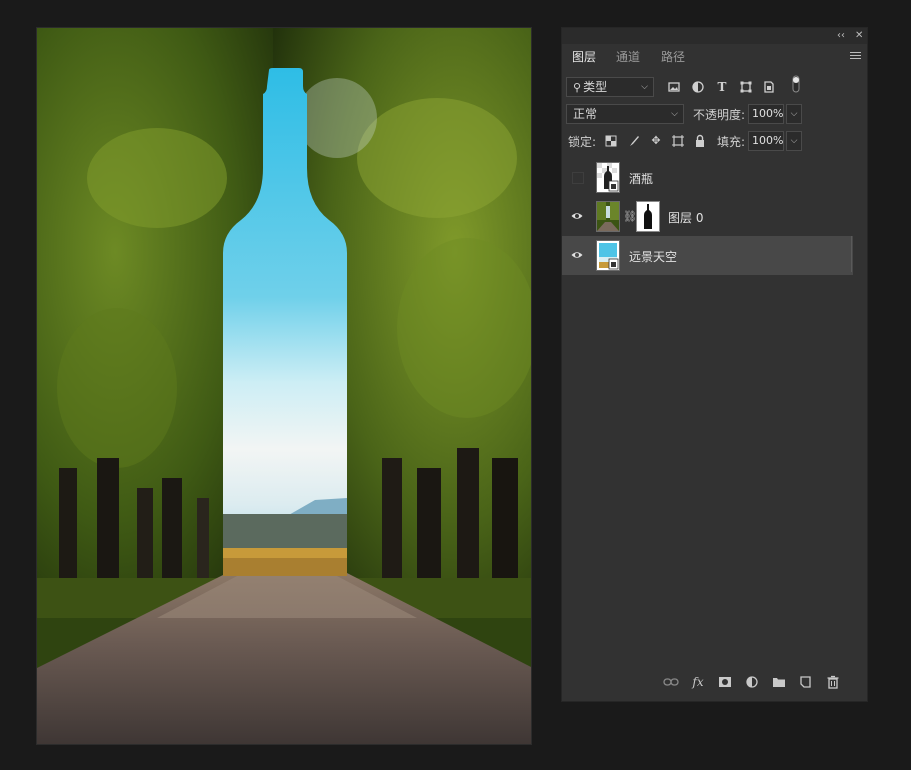  Describe the element at coordinates (671, 682) in the screenshot. I see `link-layers-icon` at that location.